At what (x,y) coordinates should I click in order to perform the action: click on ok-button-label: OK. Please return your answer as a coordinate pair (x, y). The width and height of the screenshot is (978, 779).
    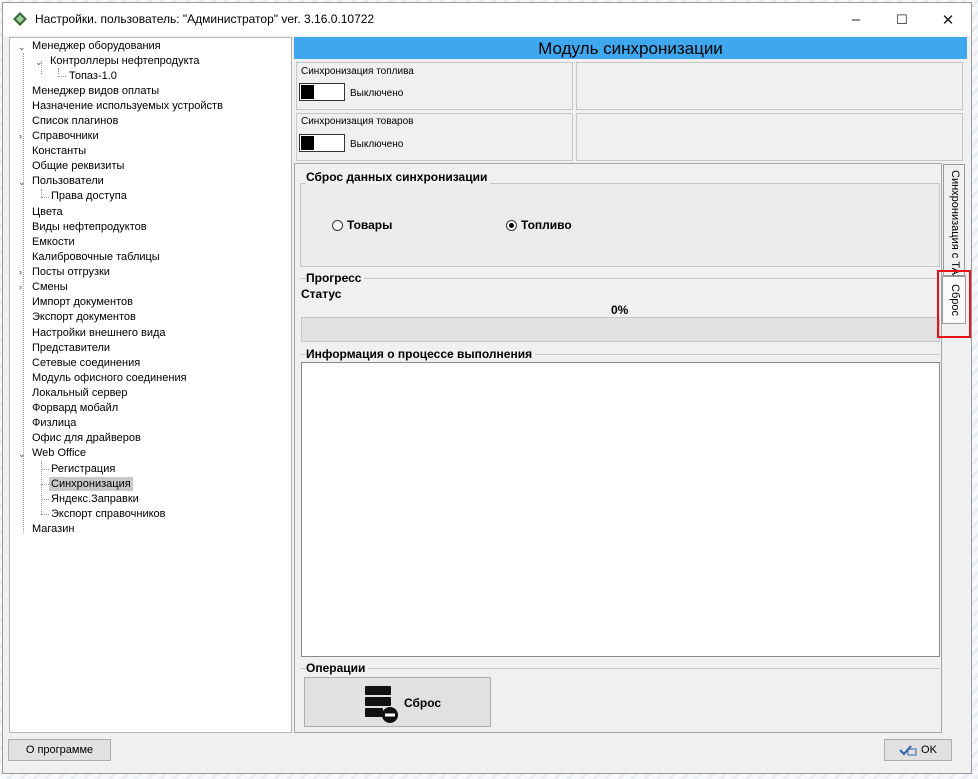
    Looking at the image, I should click on (929, 750).